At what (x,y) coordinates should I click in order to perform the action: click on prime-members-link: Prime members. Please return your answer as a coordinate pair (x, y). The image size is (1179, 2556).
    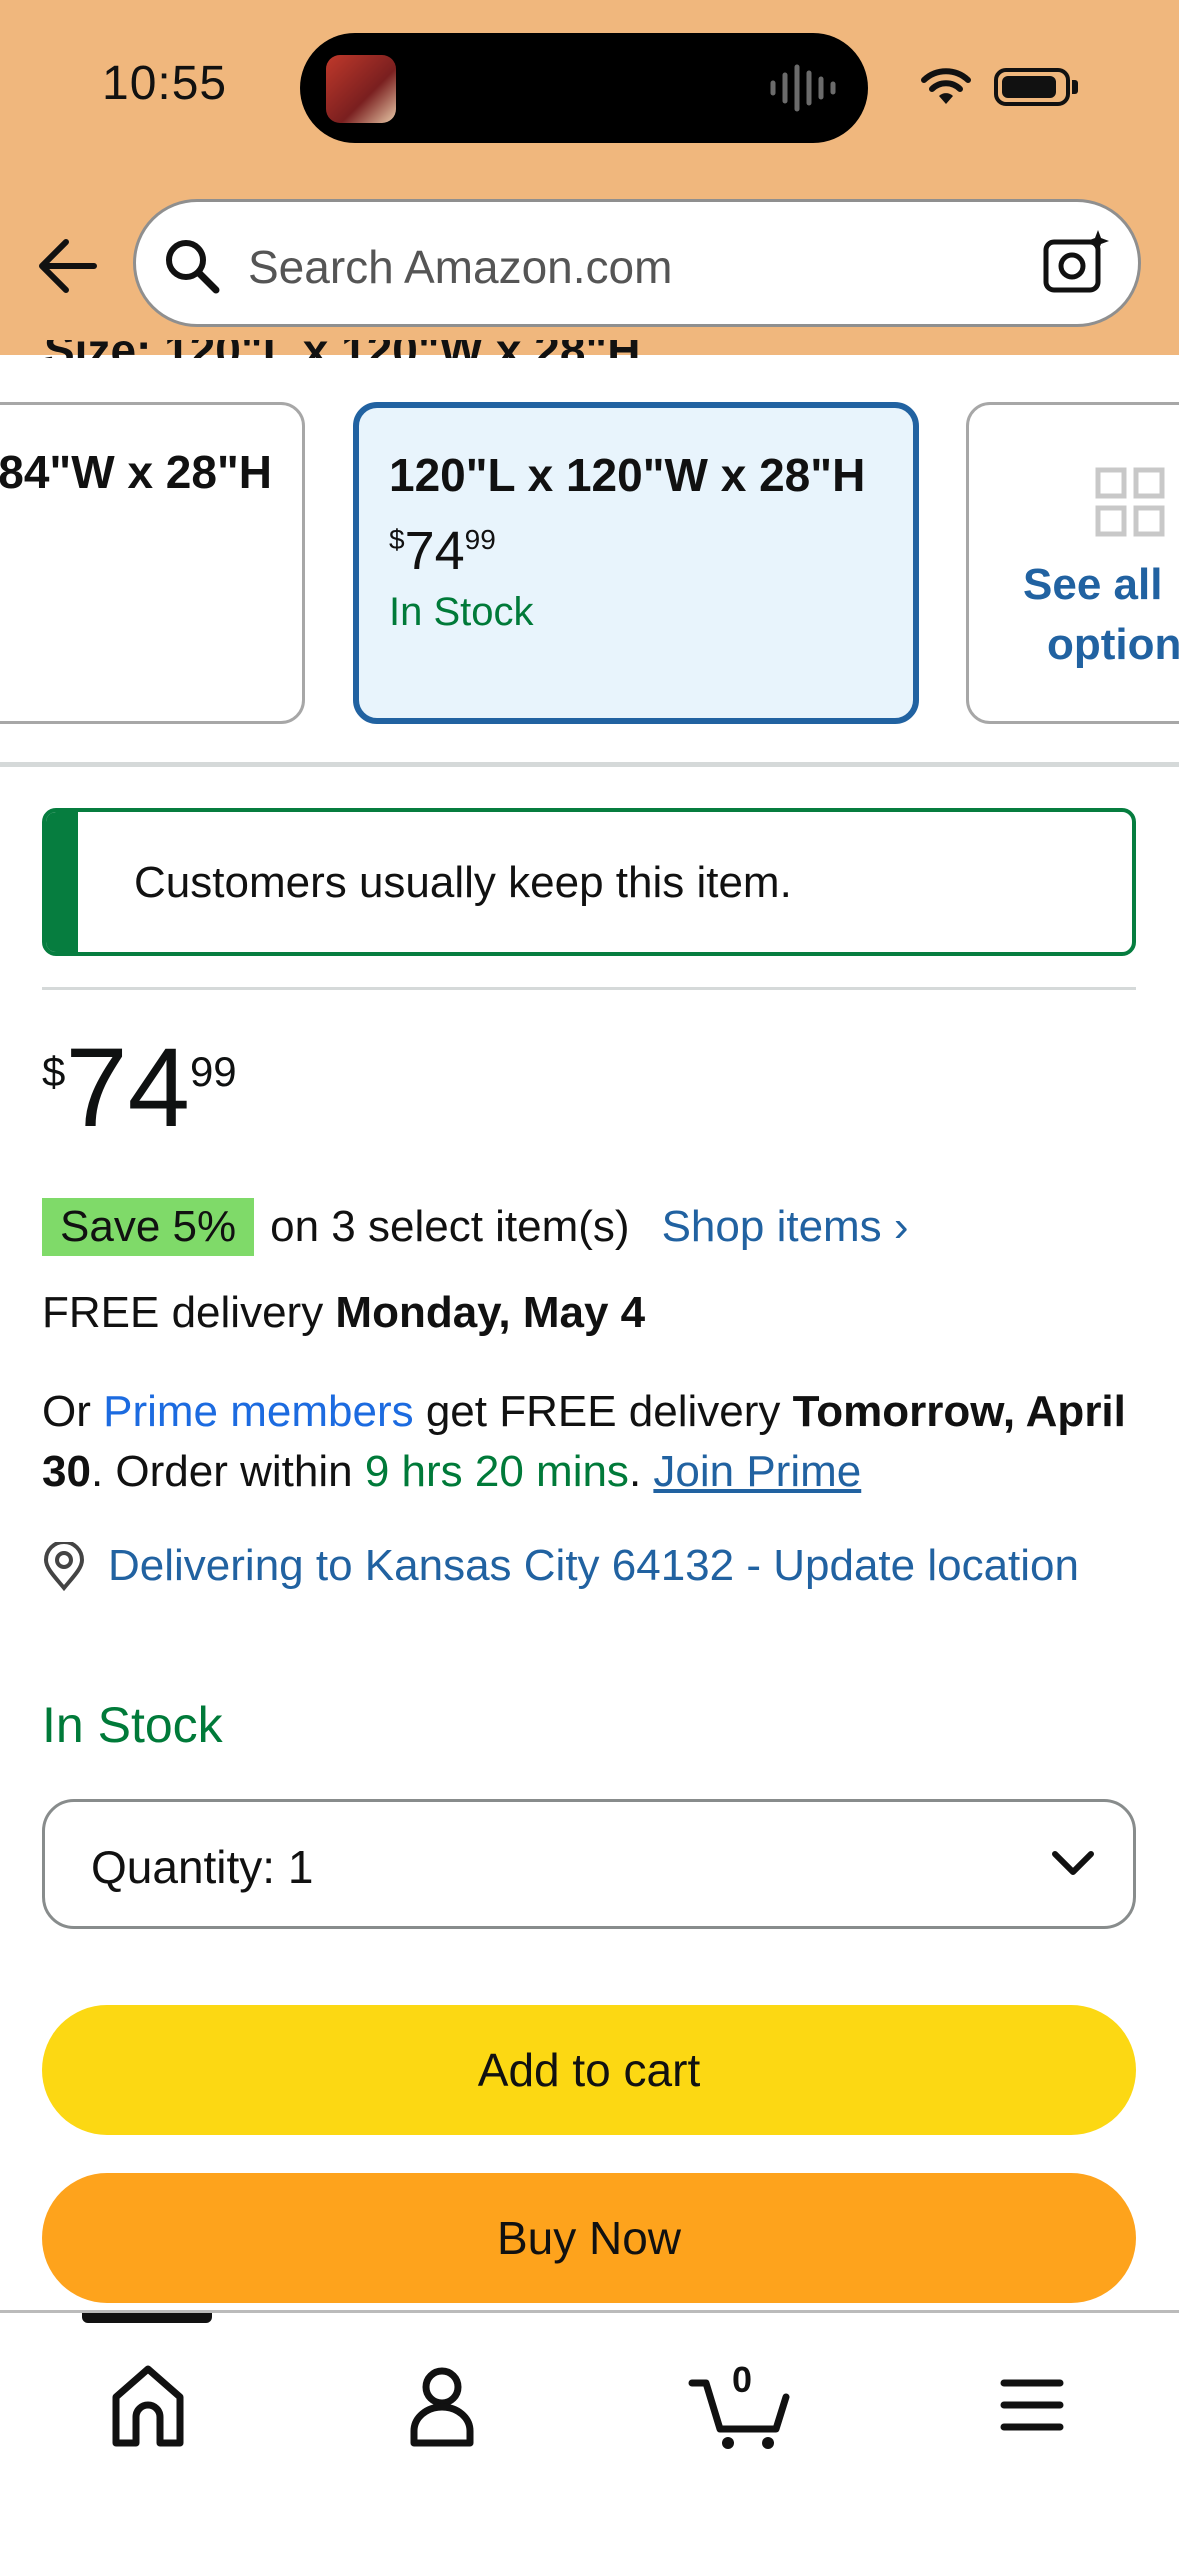
    Looking at the image, I should click on (258, 1411).